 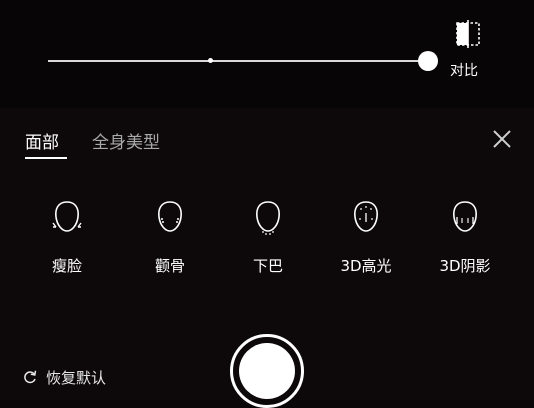 What do you see at coordinates (366, 266) in the screenshot?
I see `tool-label: 3D高光` at bounding box center [366, 266].